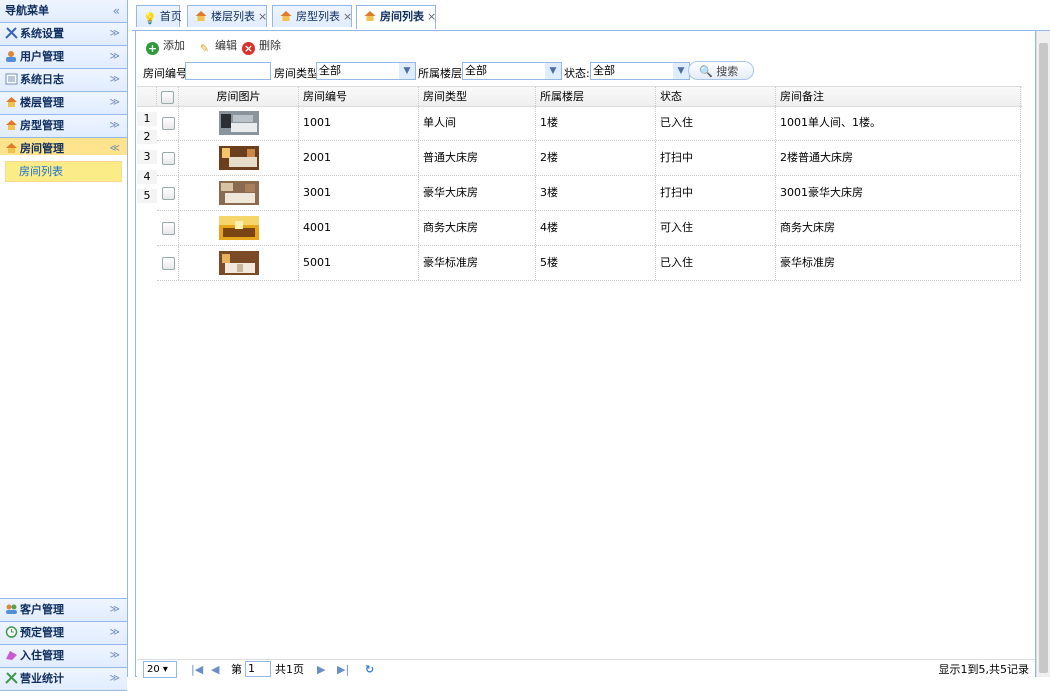 Image resolution: width=1050 pixels, height=691 pixels. Describe the element at coordinates (312, 16) in the screenshot. I see `tab-roomtype-list: 房型列表 ×` at that location.